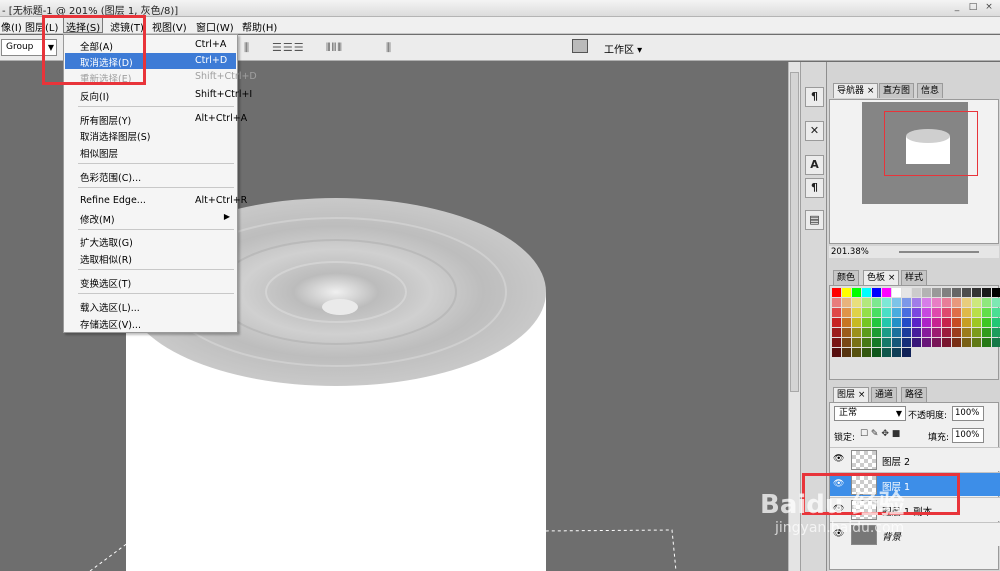 The width and height of the screenshot is (1000, 571). I want to click on swatches-panel, so click(914, 332).